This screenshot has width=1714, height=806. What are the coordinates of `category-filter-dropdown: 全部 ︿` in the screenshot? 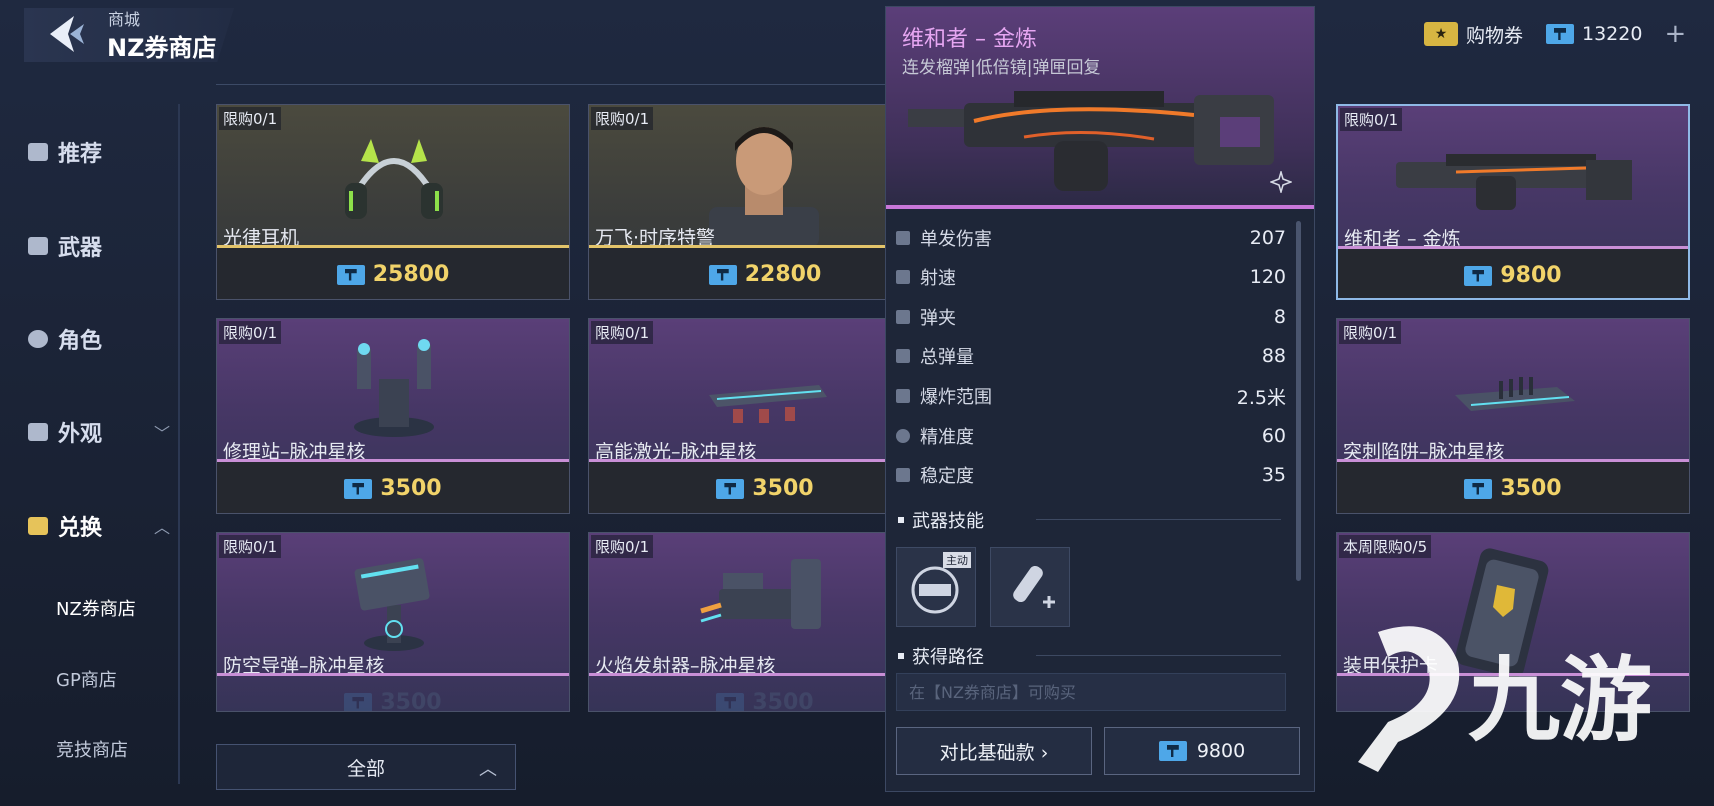 It's located at (366, 767).